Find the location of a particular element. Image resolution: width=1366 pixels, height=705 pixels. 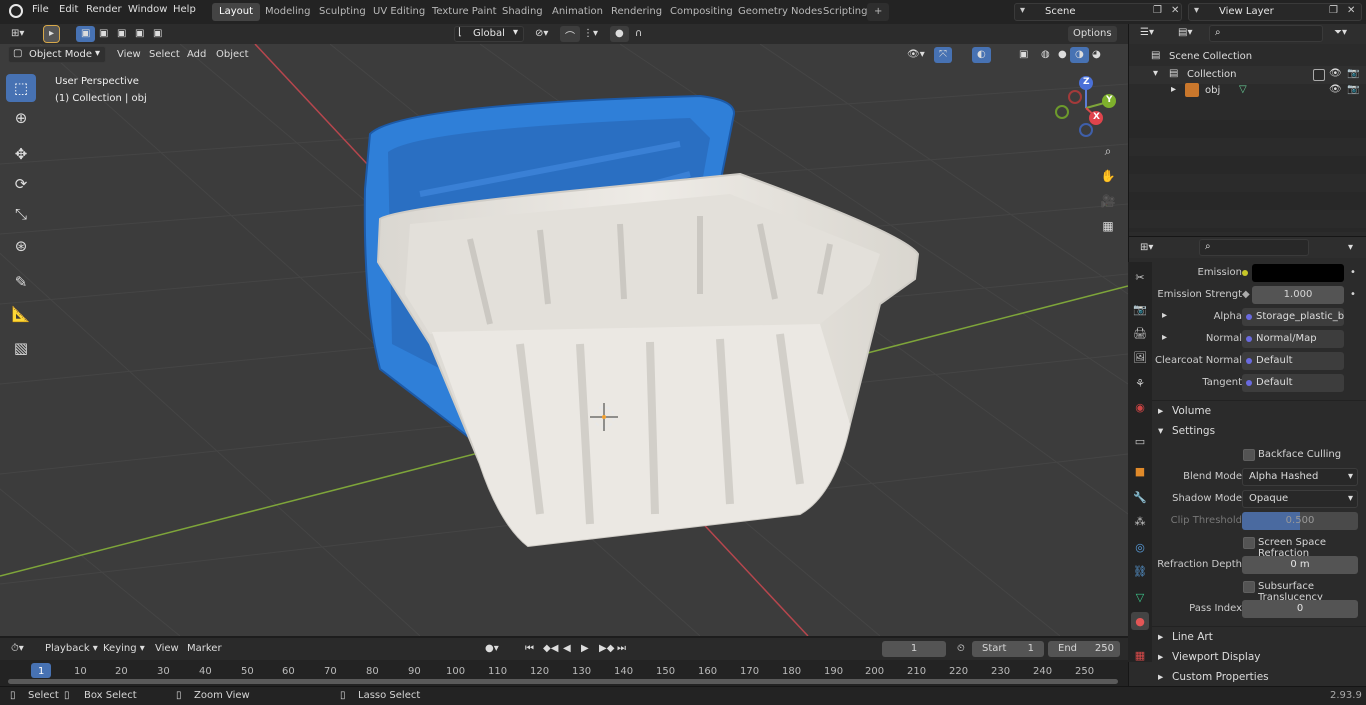

tab-layout: Layout is located at coordinates (236, 12).